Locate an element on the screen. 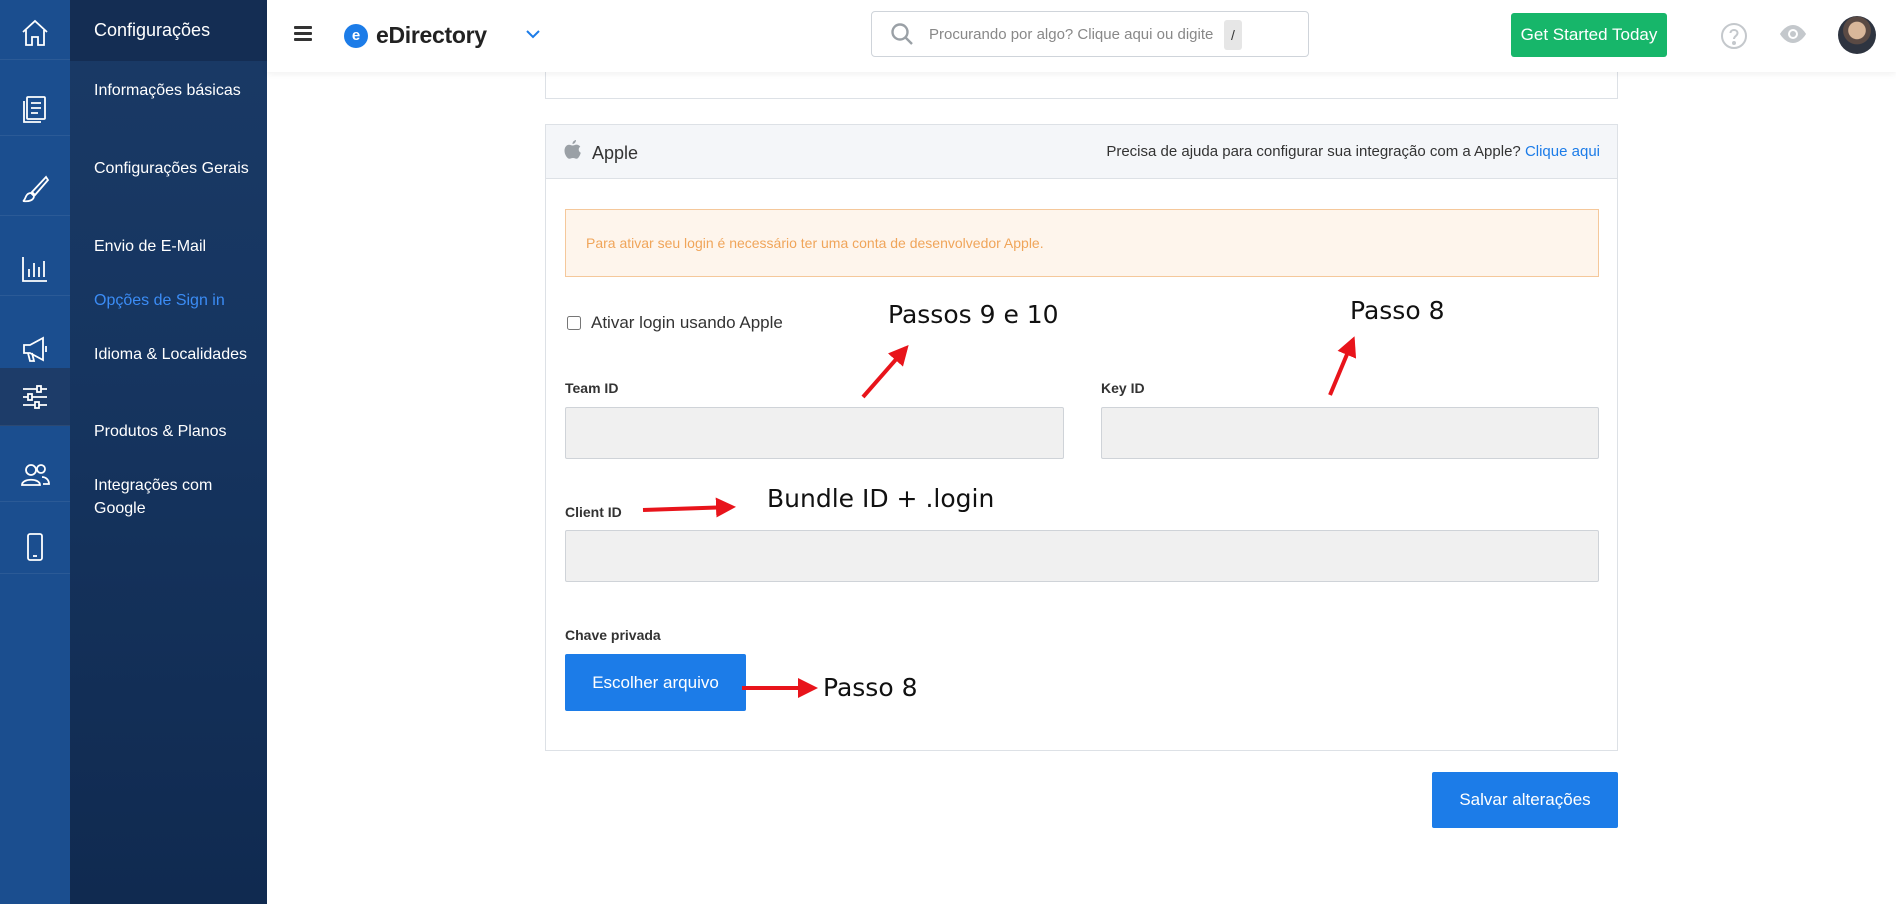  private-key-label: Chave privada is located at coordinates (613, 635).